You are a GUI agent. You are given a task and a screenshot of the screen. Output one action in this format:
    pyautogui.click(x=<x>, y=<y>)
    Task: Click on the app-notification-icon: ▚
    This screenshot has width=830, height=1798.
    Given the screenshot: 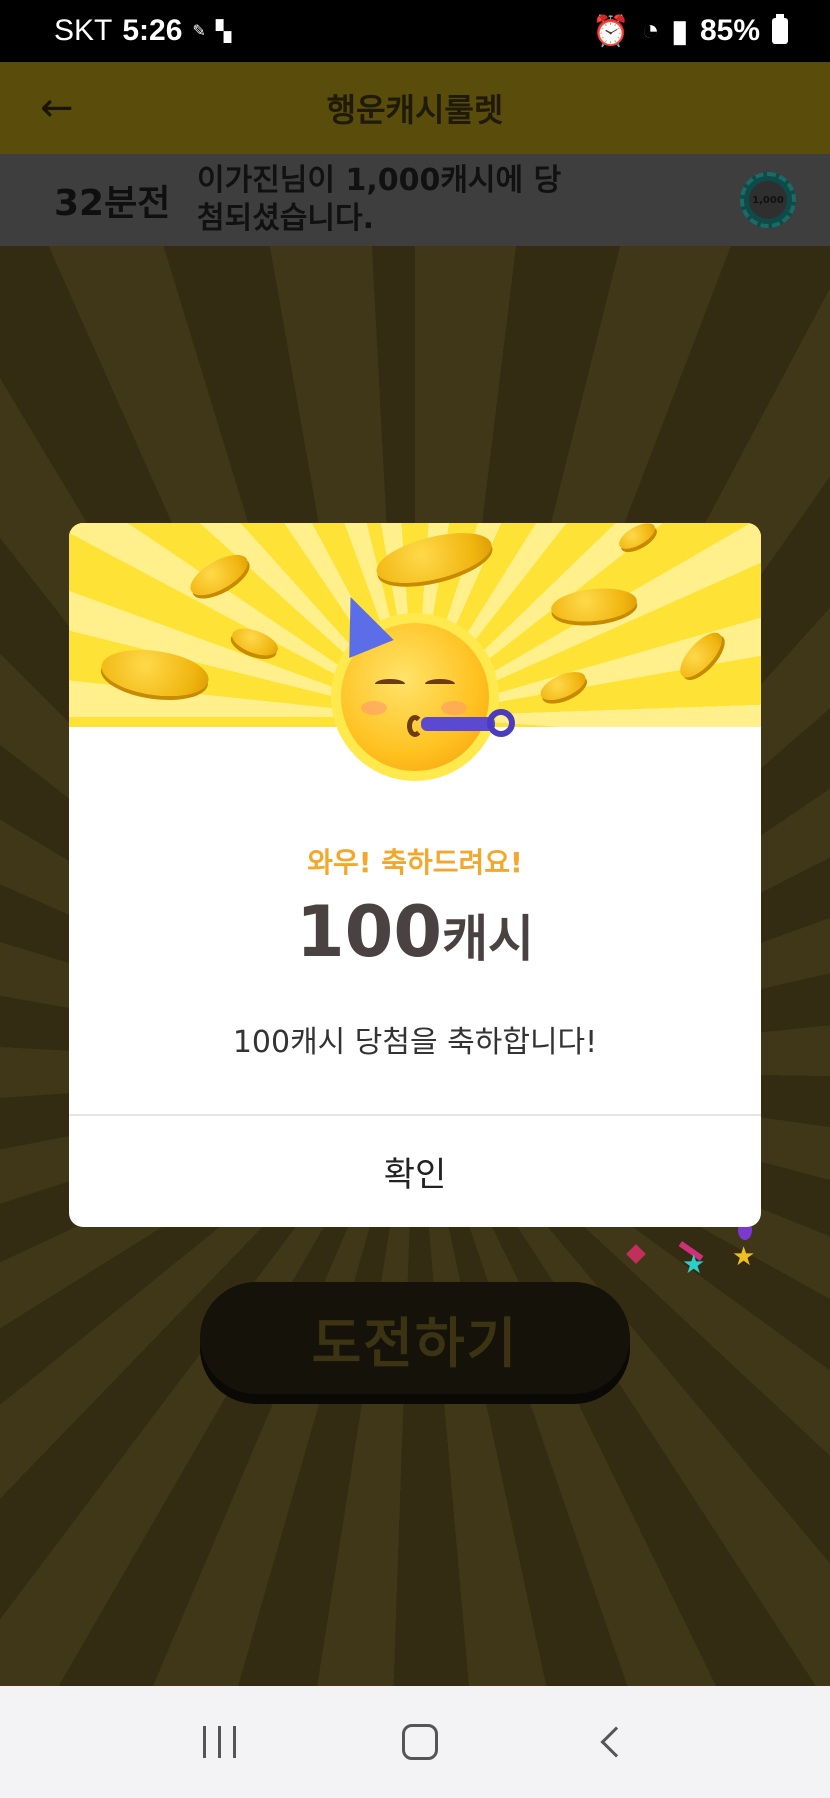 What is the action you would take?
    pyautogui.click(x=223, y=31)
    